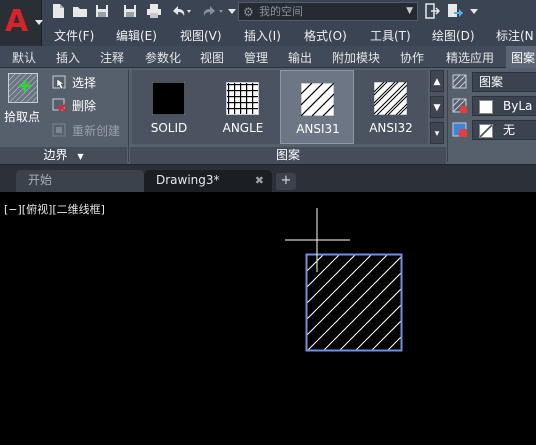 Image resolution: width=536 pixels, height=445 pixels. Describe the element at coordinates (168, 98) in the screenshot. I see `solid-swatch-icon` at that location.